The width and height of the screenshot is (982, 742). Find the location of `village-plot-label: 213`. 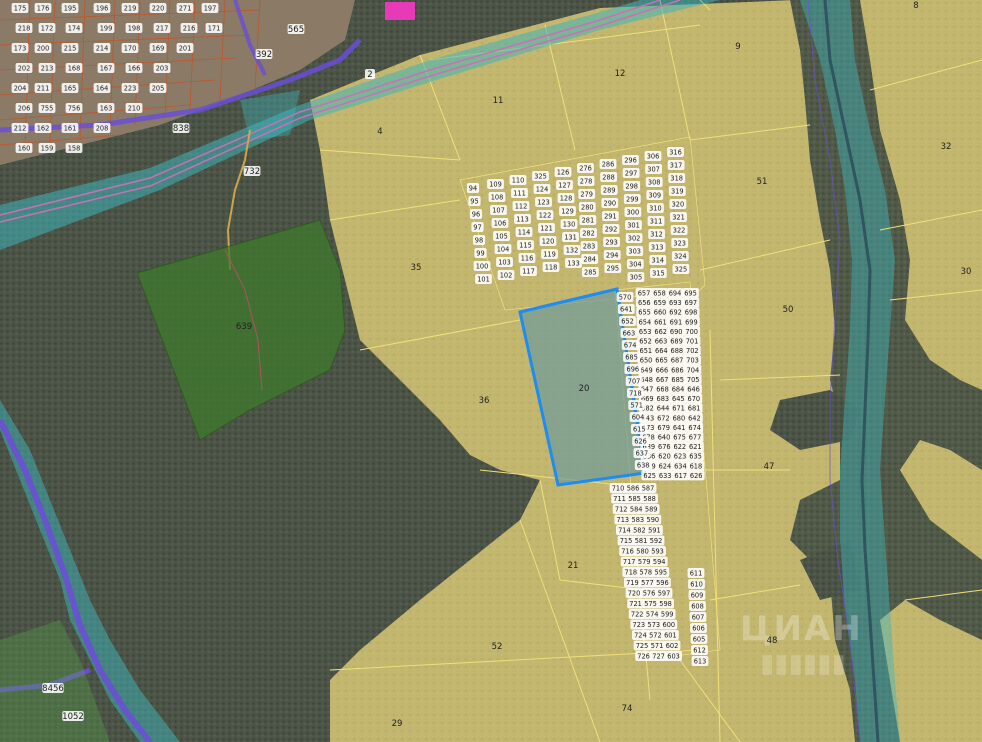

village-plot-label: 213 is located at coordinates (47, 69).